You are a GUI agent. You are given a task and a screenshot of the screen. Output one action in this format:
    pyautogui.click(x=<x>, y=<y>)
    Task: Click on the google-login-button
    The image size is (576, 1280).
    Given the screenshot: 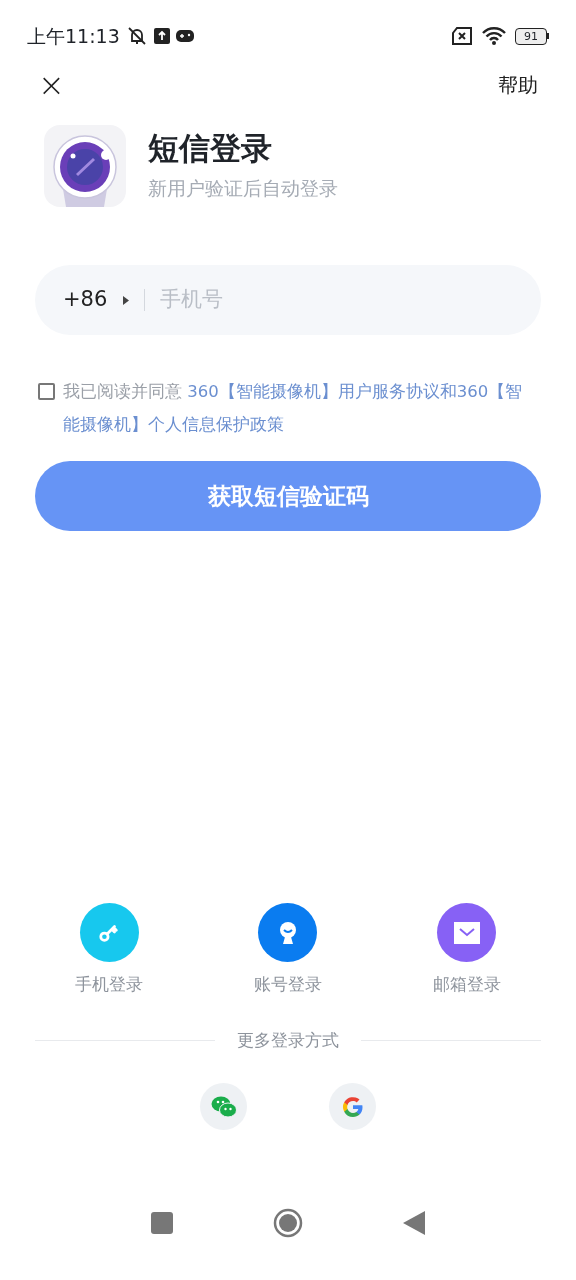 What is the action you would take?
    pyautogui.click(x=352, y=1106)
    